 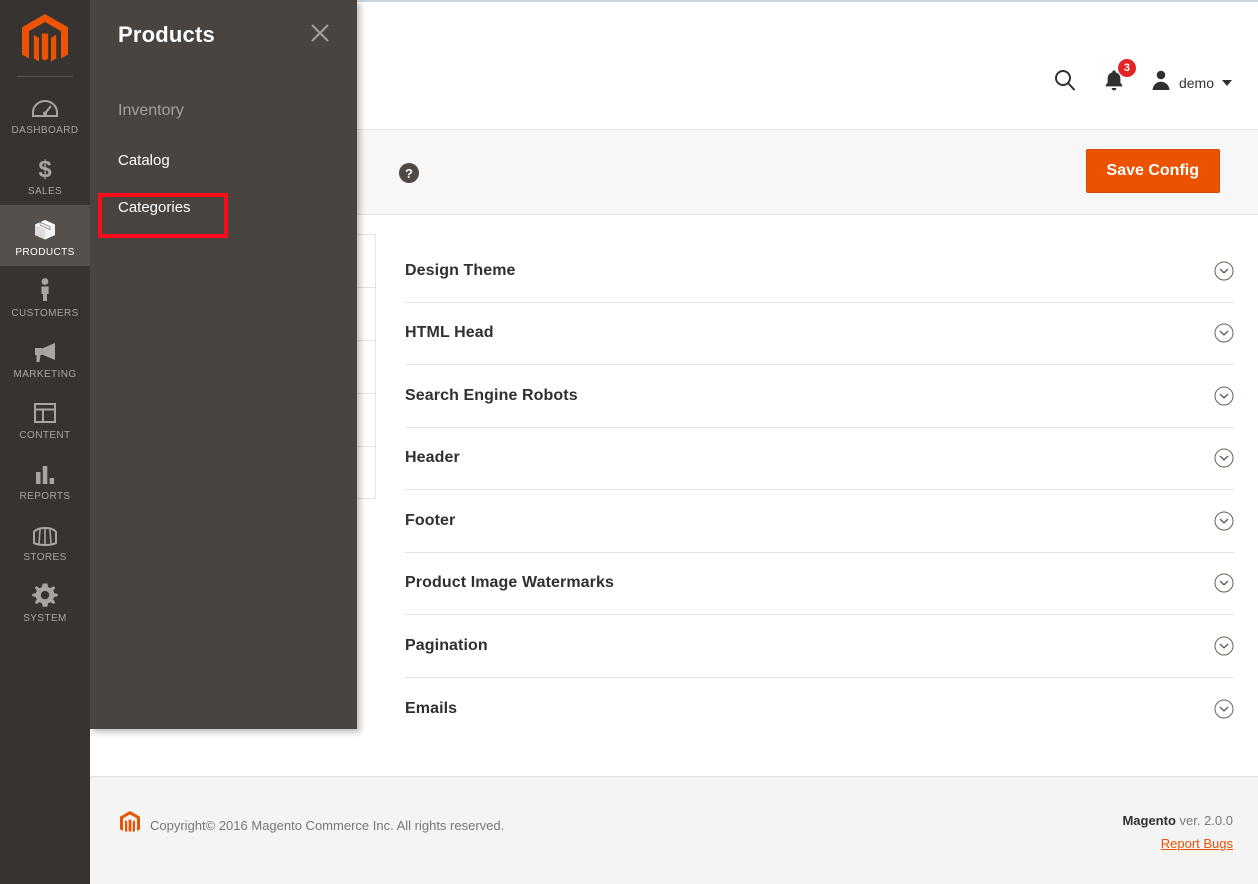 What do you see at coordinates (491, 395) in the screenshot?
I see `section-title: Search Engine Robots` at bounding box center [491, 395].